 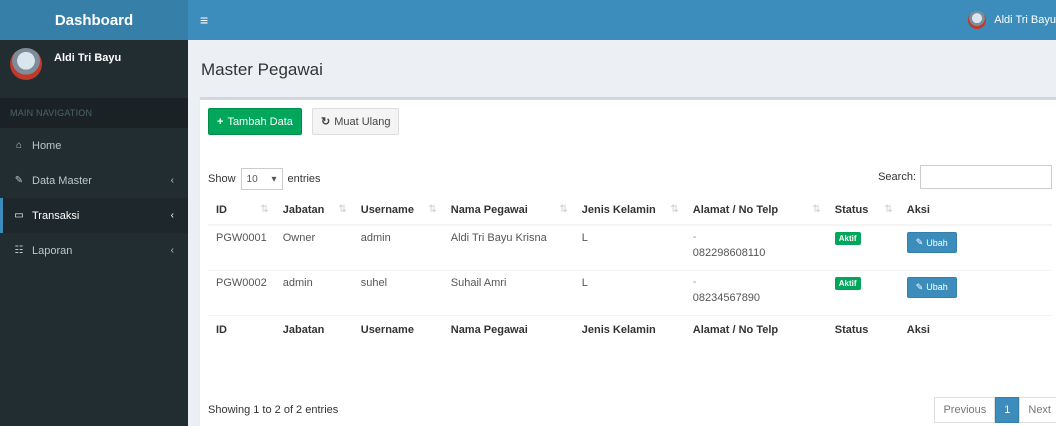 What do you see at coordinates (47, 145) in the screenshot?
I see `sidebar-item-label: Home` at bounding box center [47, 145].